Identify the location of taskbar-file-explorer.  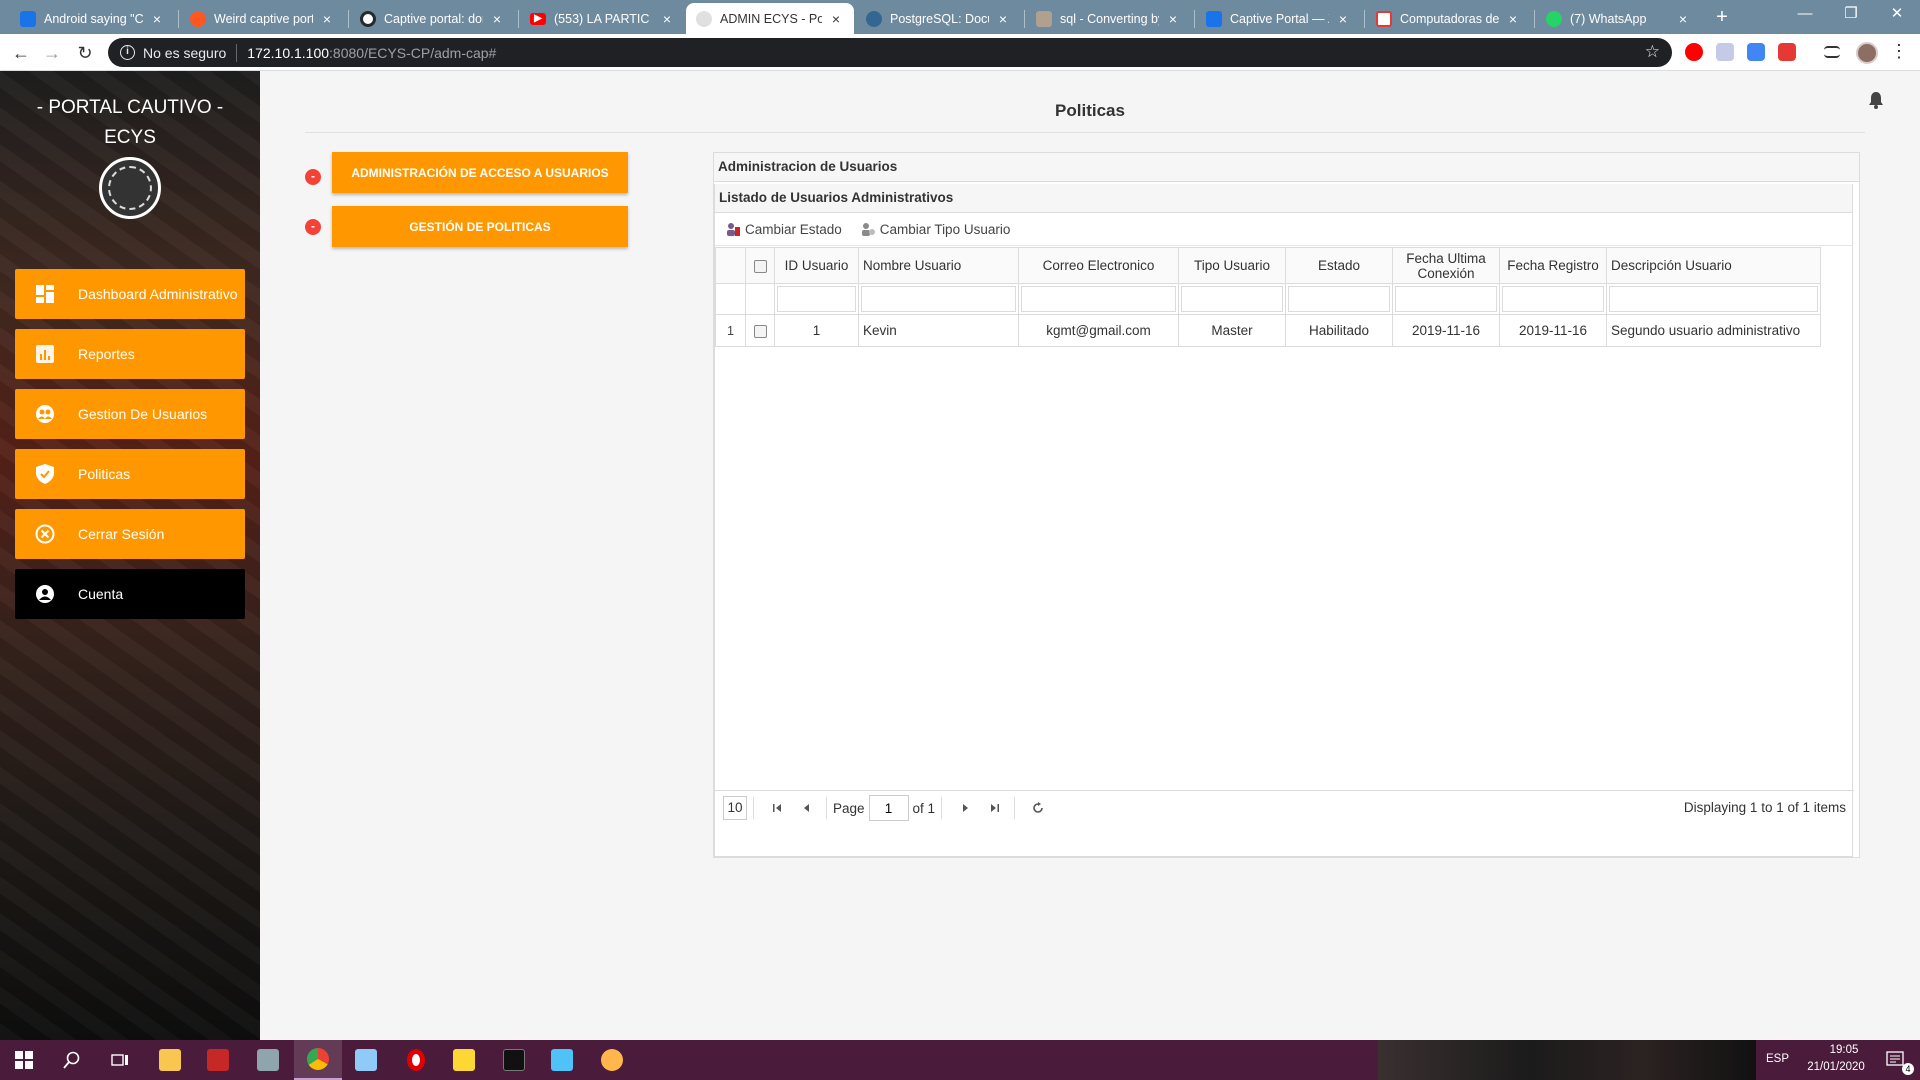
(170, 1060).